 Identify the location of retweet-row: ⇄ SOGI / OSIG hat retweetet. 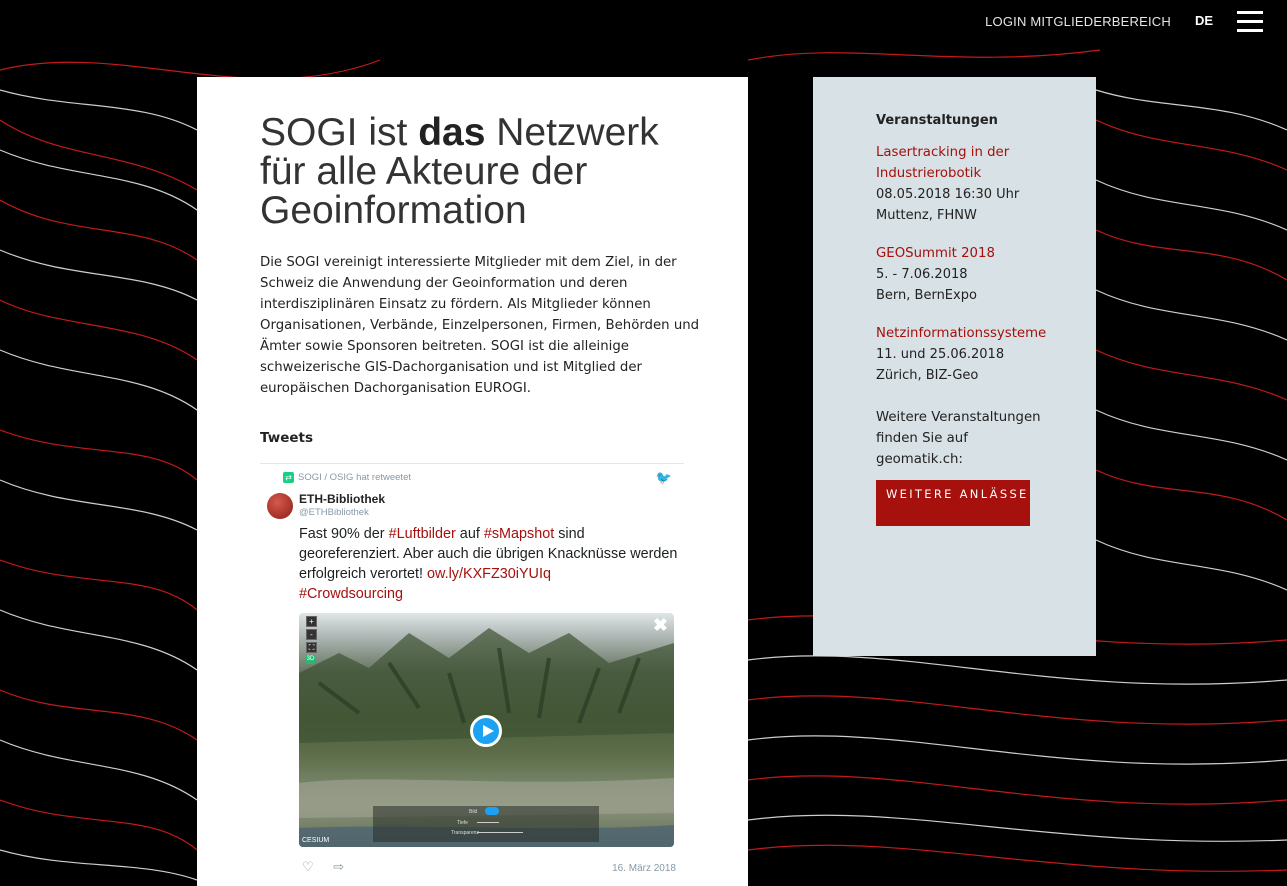
(347, 477).